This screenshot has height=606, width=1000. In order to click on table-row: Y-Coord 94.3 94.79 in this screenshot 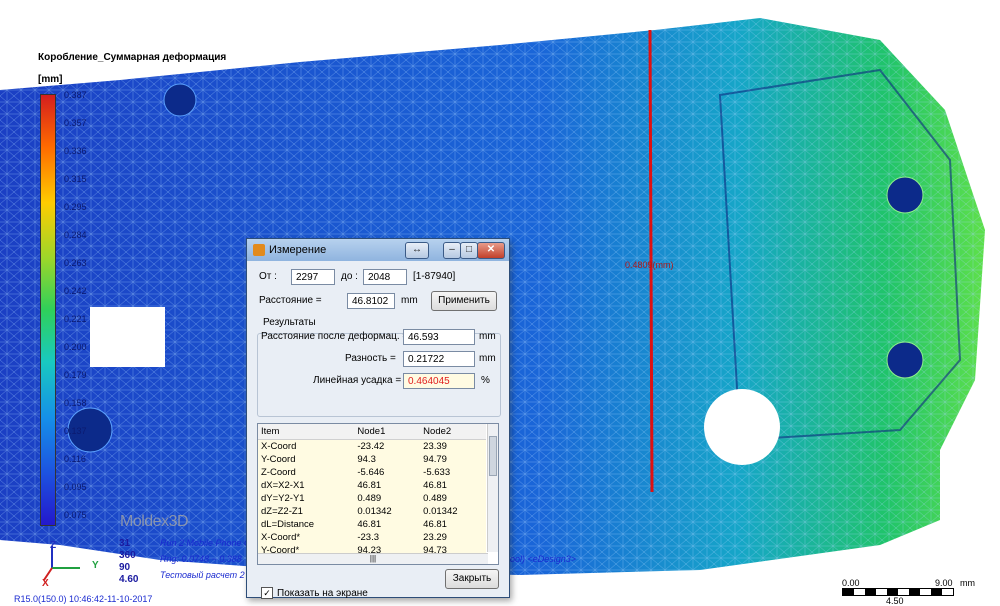, I will do `click(372, 459)`.